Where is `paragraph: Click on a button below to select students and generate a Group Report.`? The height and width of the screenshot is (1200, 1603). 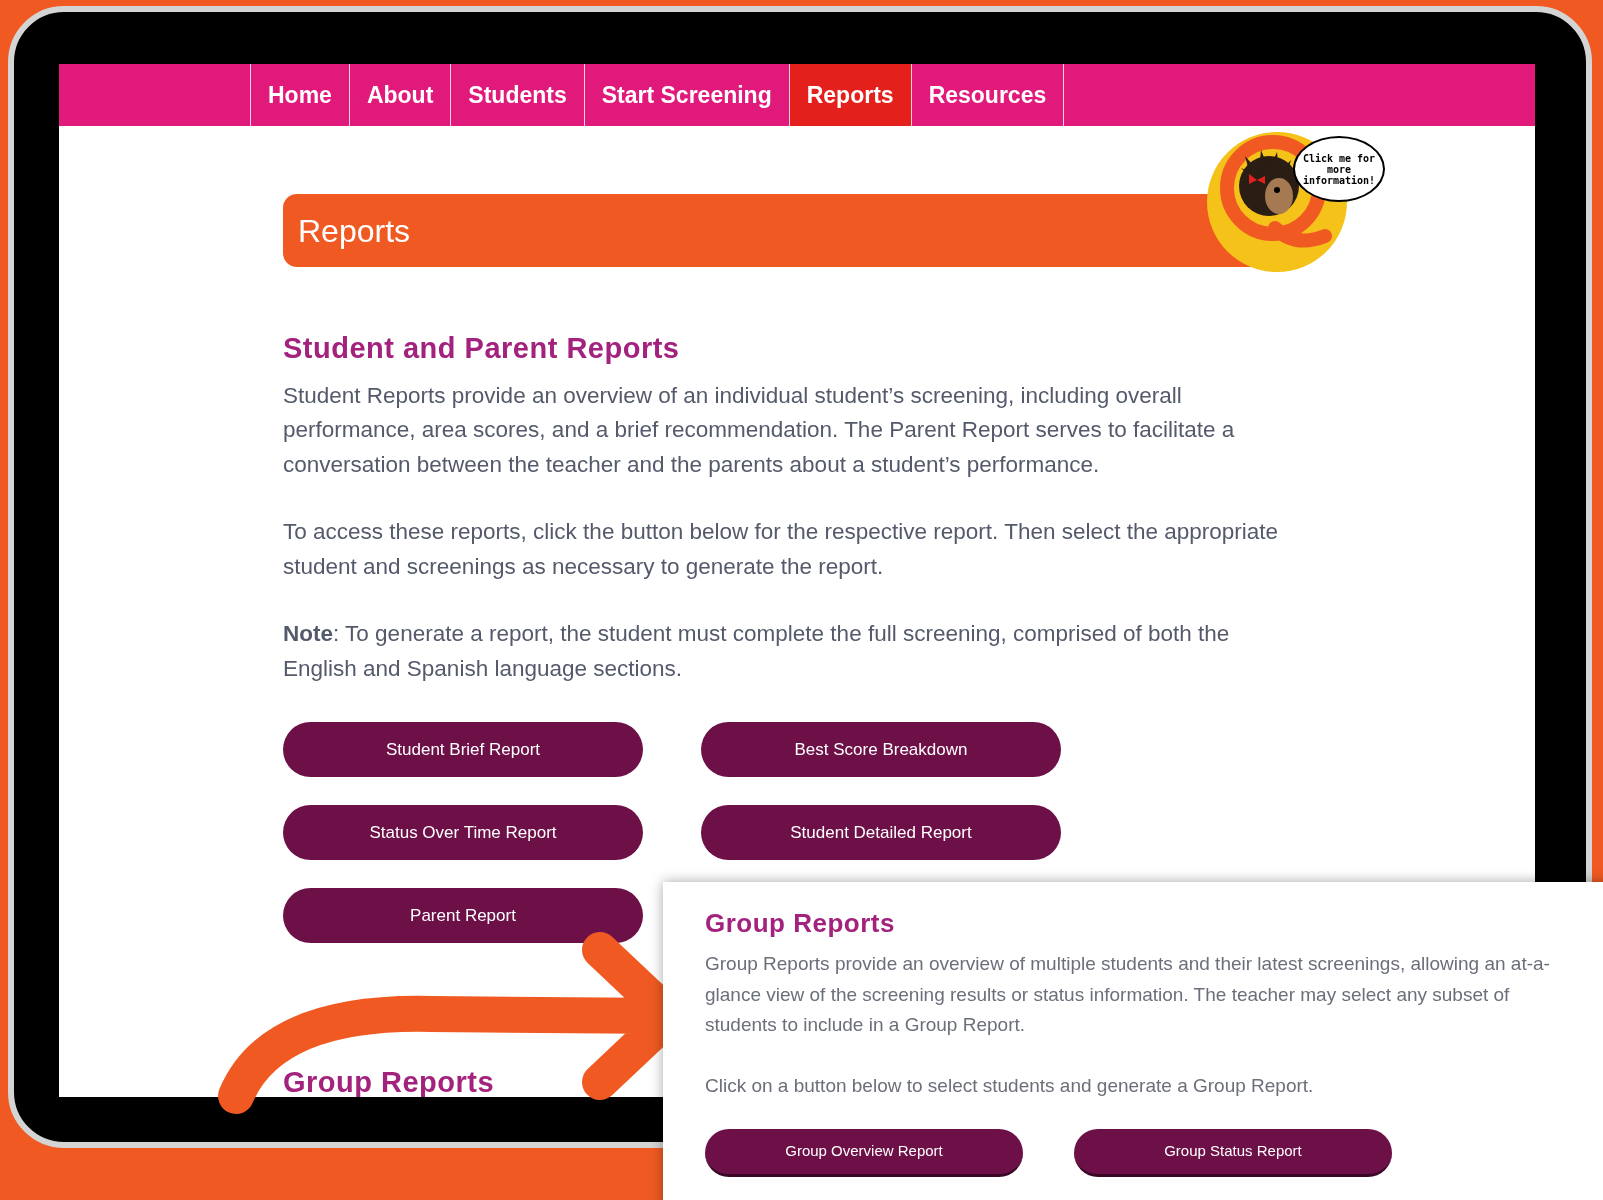 paragraph: Click on a button below to select students and generate a Group Report. is located at coordinates (1010, 1085).